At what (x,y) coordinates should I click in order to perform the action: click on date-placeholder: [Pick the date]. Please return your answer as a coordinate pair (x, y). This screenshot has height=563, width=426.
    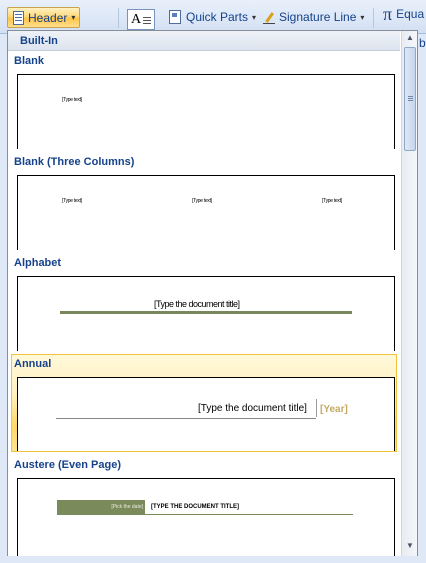
    Looking at the image, I should click on (101, 507).